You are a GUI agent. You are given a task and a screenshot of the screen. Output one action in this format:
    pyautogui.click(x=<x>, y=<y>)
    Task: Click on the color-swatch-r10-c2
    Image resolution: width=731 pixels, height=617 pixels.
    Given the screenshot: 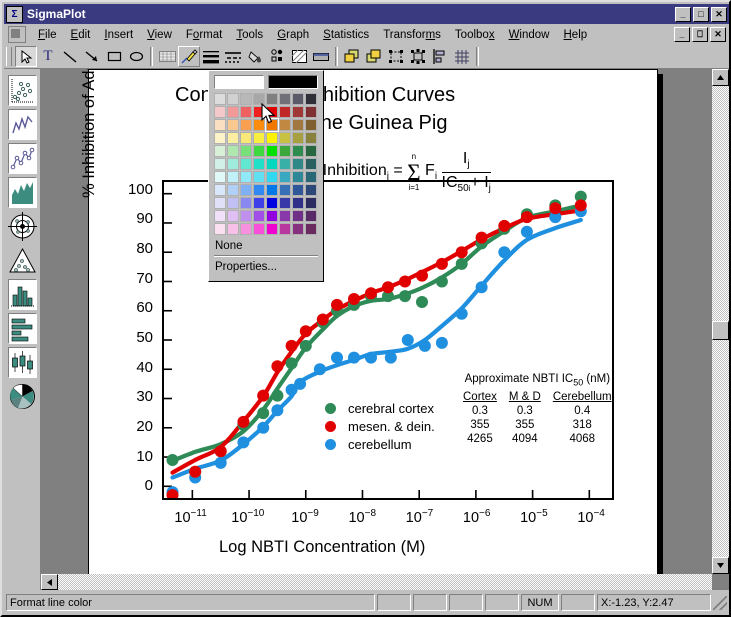 What is the action you would take?
    pyautogui.click(x=246, y=229)
    